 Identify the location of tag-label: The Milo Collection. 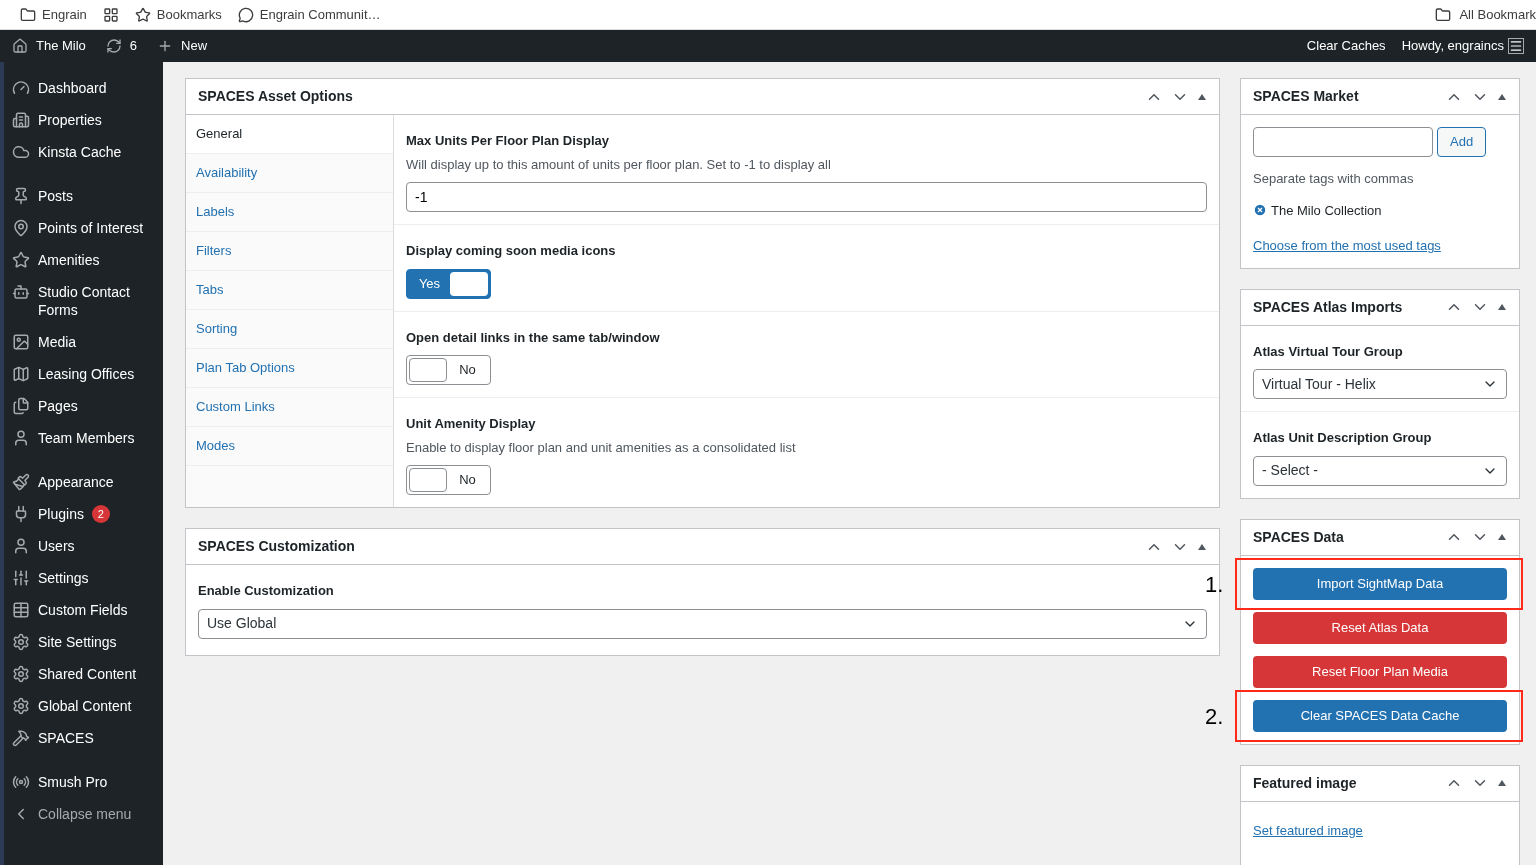
(1326, 210).